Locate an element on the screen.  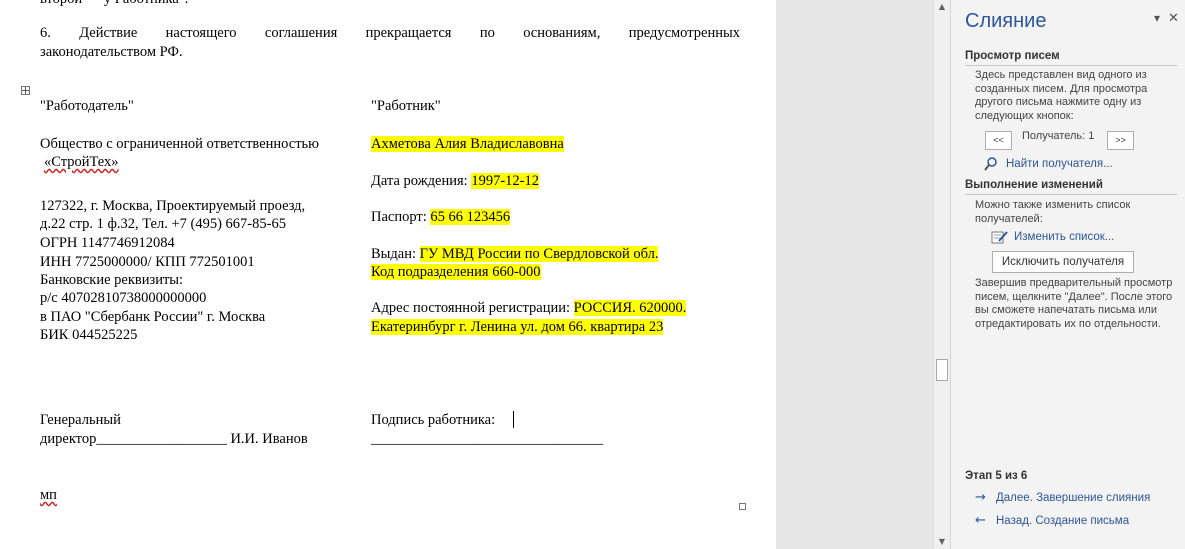
stamp-mark: мп is located at coordinates (48, 495).